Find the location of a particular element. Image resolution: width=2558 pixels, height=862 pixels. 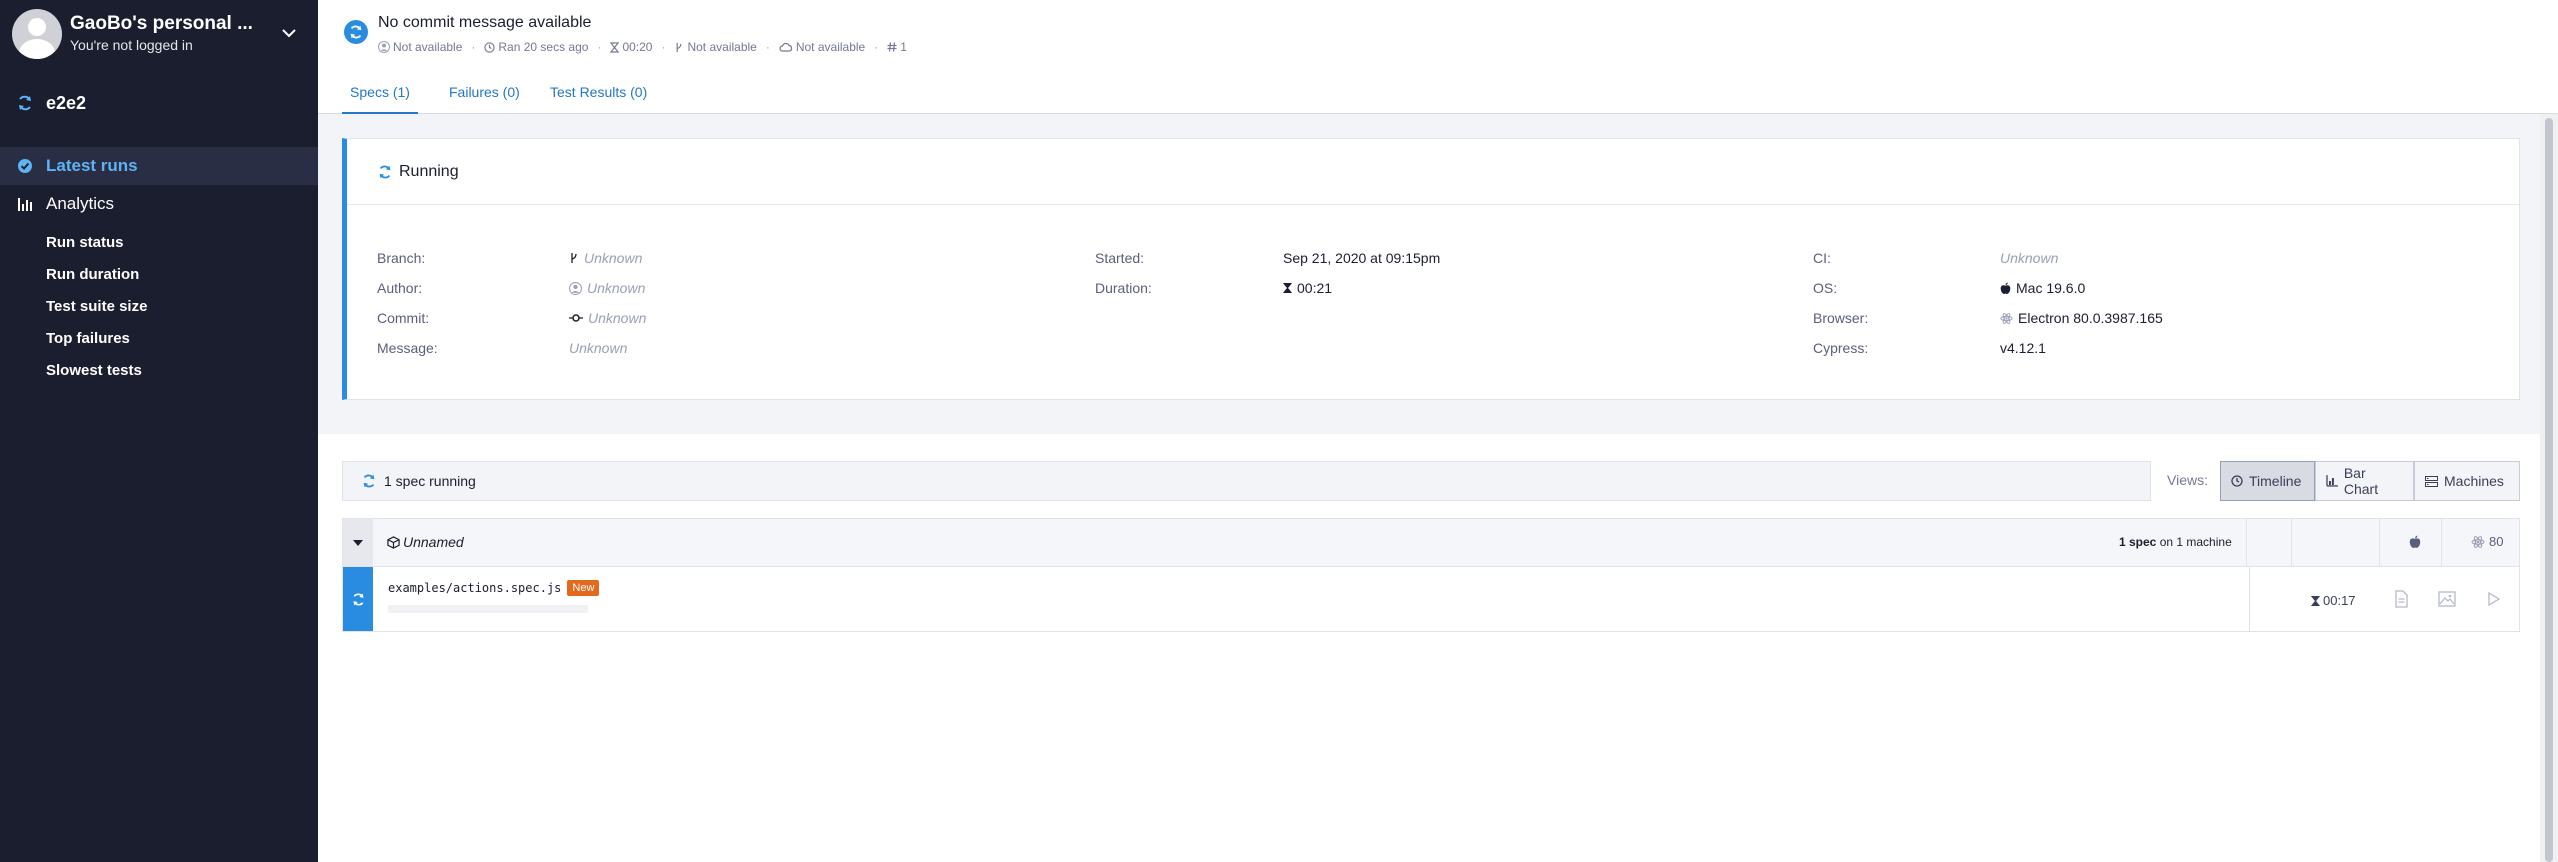

running-status-icon is located at coordinates (356, 32).